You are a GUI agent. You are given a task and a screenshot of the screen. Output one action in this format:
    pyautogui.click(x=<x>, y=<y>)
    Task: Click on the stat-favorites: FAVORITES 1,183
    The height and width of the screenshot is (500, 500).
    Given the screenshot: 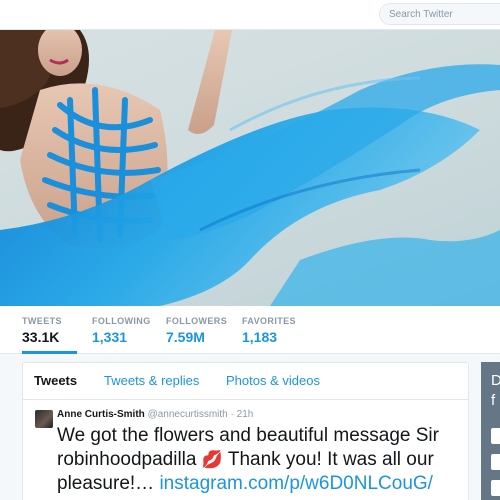 What is the action you would take?
    pyautogui.click(x=273, y=330)
    